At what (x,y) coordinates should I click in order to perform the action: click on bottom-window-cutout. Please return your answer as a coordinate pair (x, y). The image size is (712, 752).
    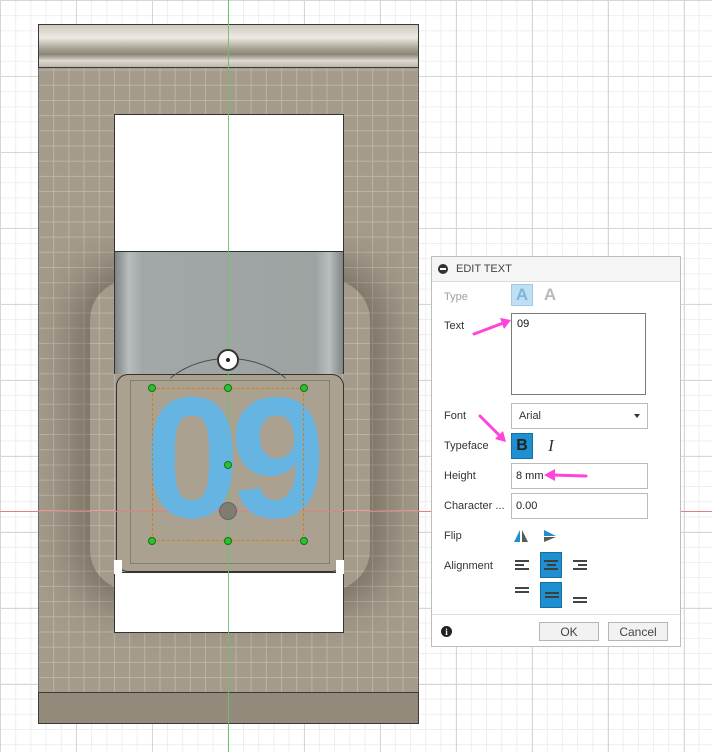
    Looking at the image, I should click on (229, 602).